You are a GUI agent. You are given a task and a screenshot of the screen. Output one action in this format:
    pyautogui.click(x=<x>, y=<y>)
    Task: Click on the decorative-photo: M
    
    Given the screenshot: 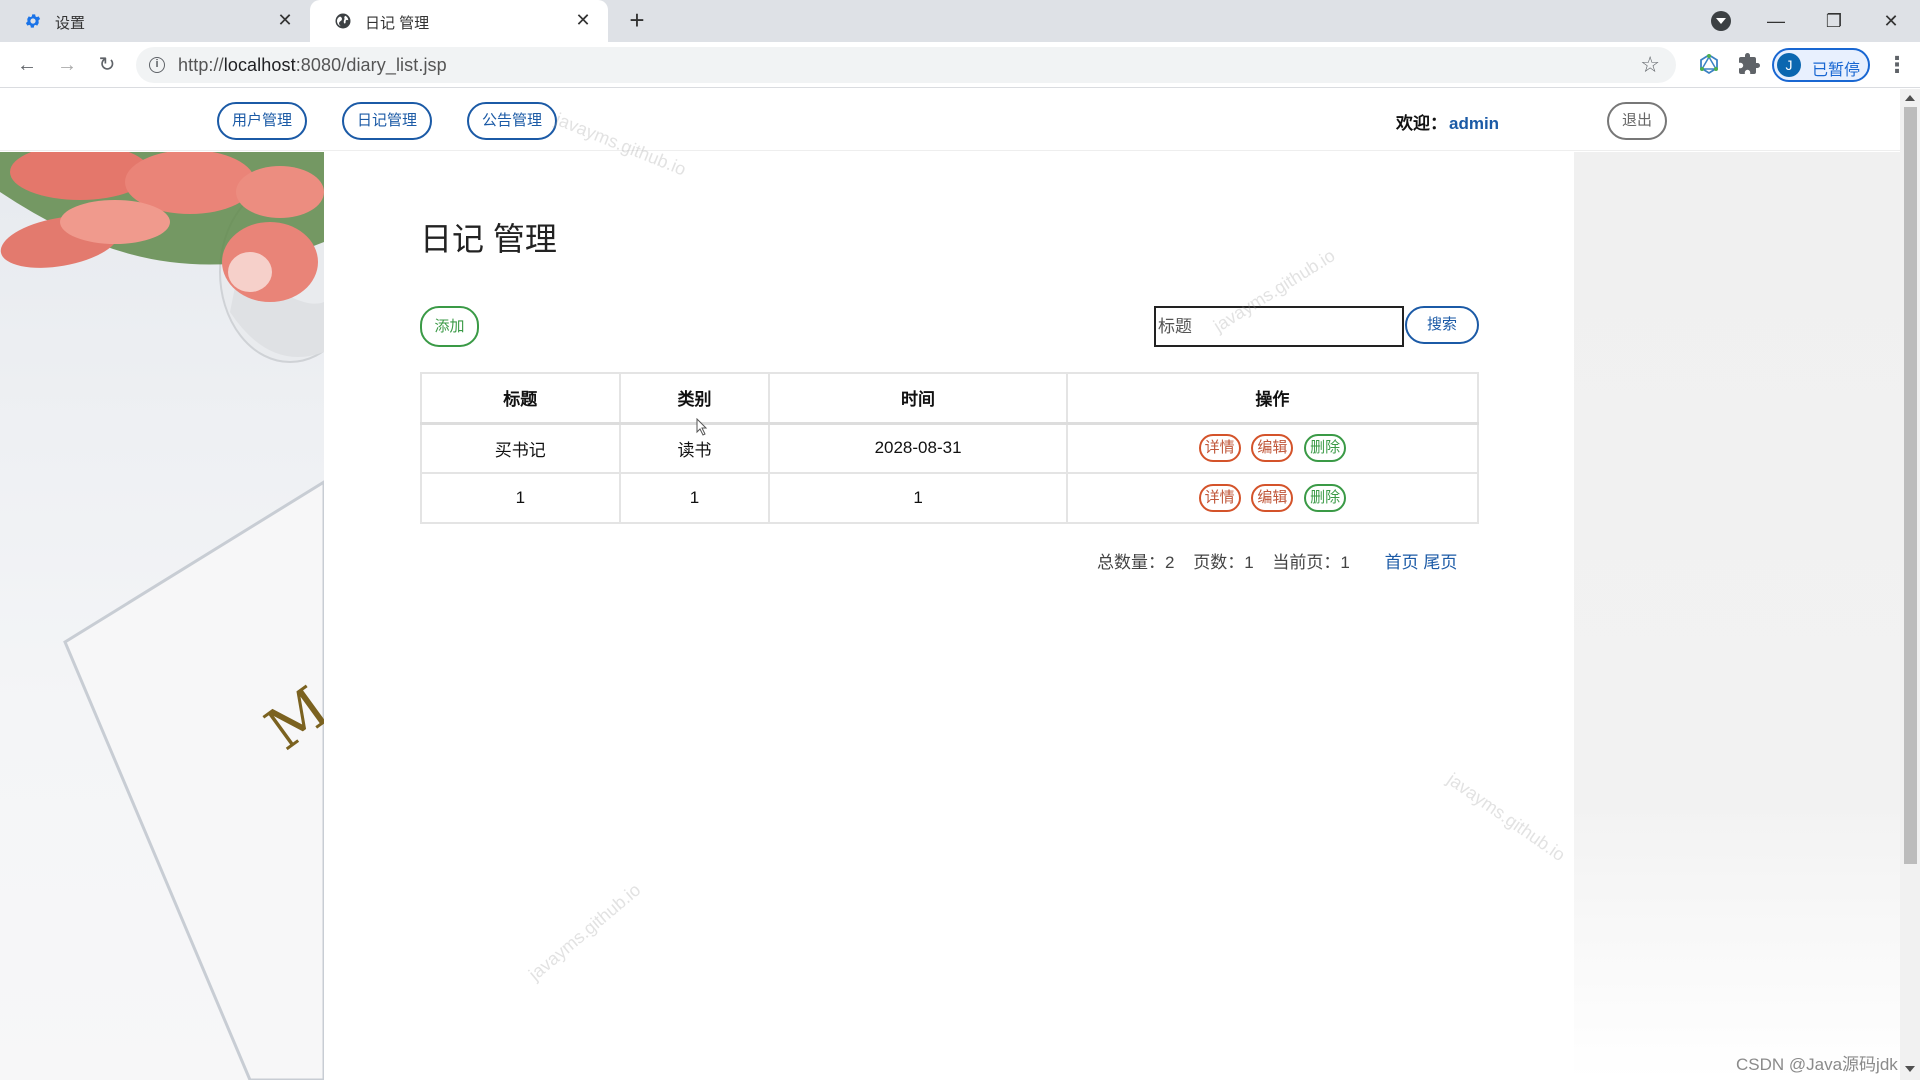 What is the action you would take?
    pyautogui.click(x=162, y=616)
    